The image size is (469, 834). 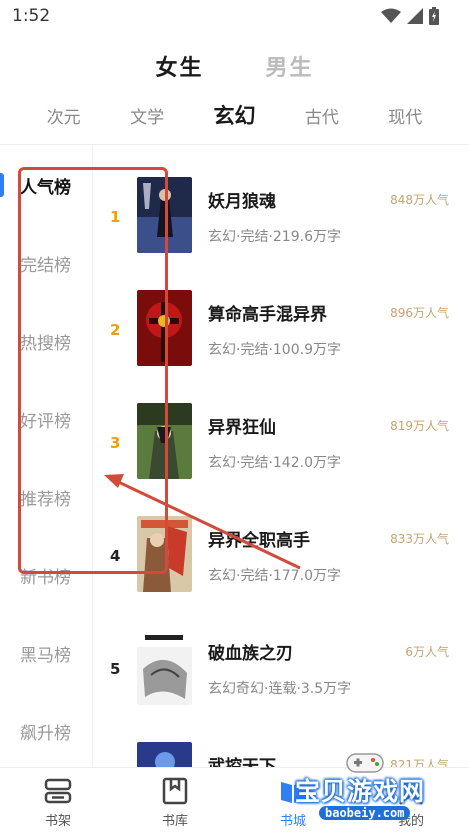 I want to click on book-title: 算命高手混异界, so click(x=267, y=315).